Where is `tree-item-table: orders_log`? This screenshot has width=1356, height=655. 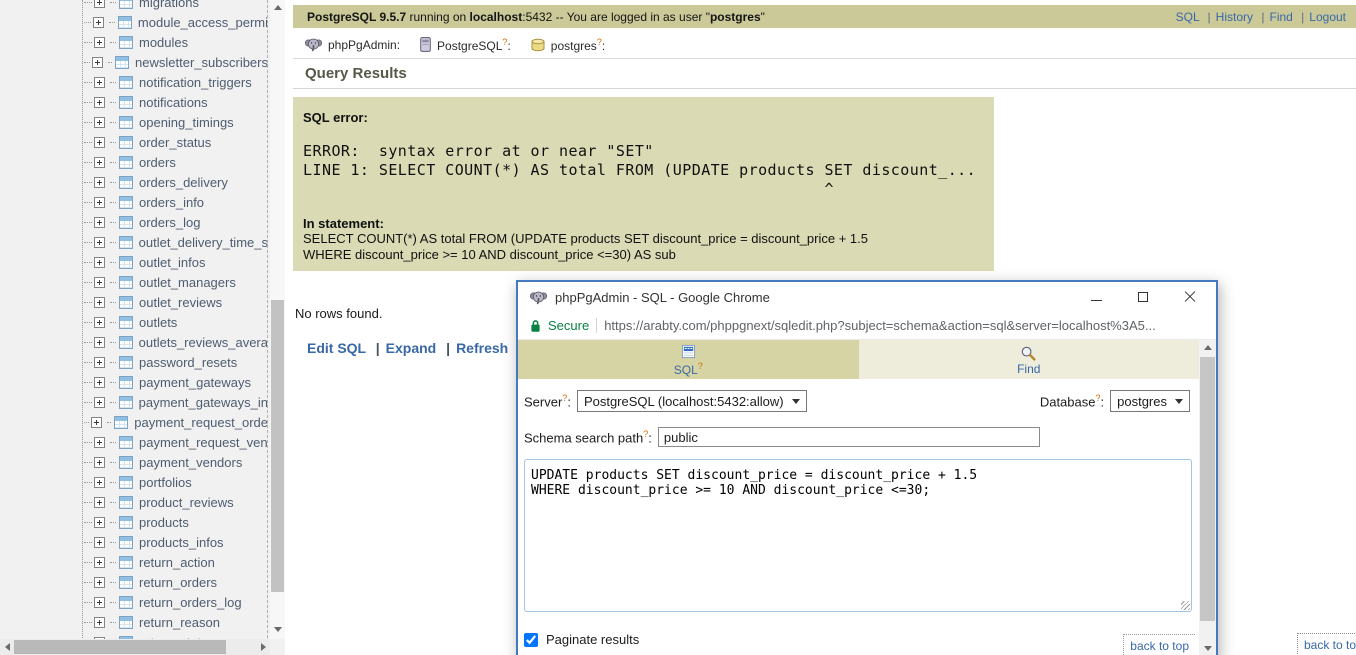 tree-item-table: orders_log is located at coordinates (134, 222).